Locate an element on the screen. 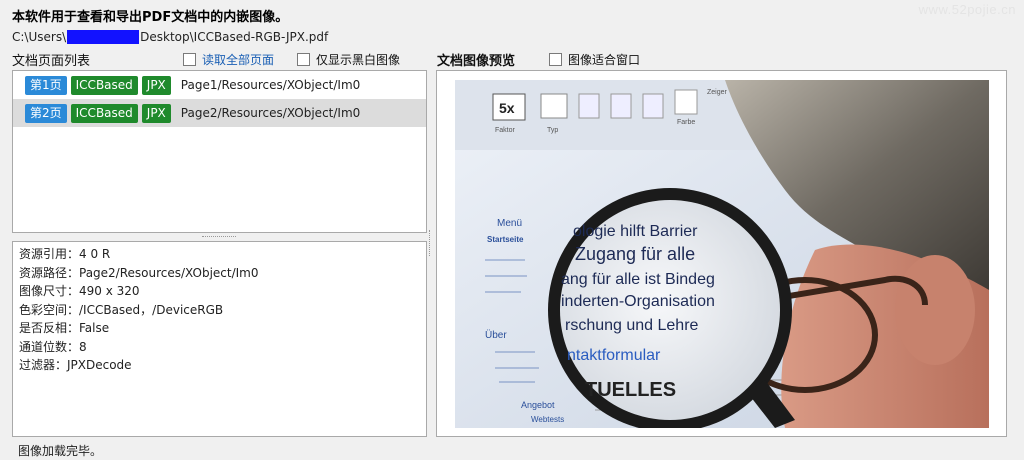 This screenshot has height=460, width=1024. magnified-aktuelles: TUELLES is located at coordinates (630, 390).